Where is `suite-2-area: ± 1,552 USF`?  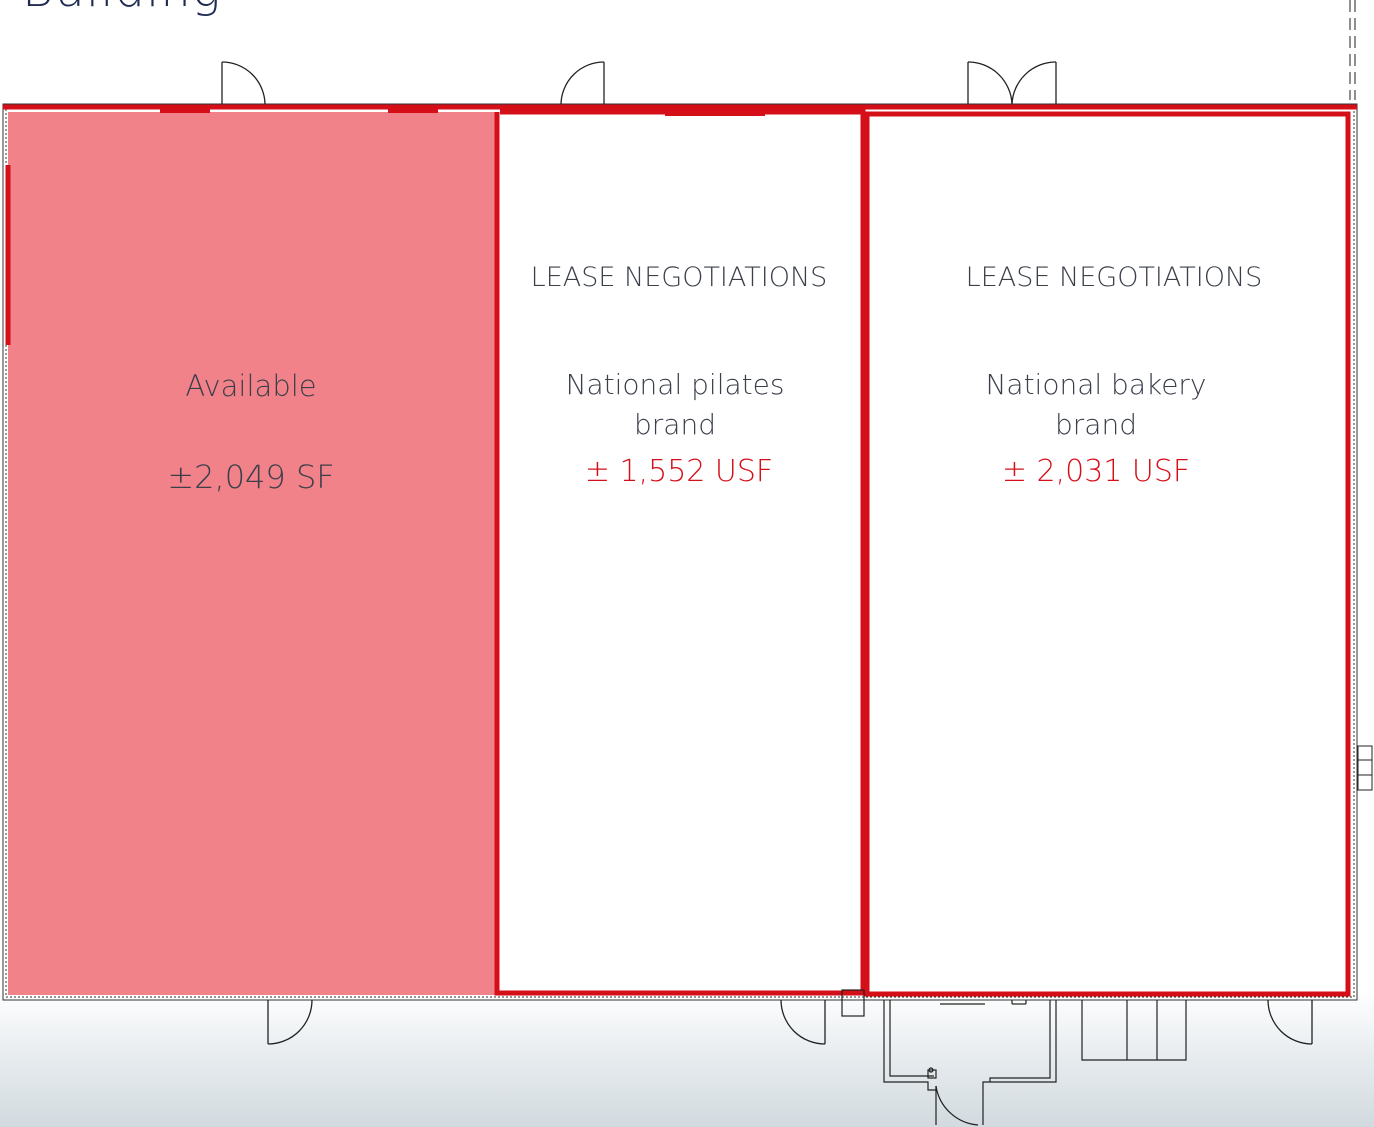
suite-2-area: ± 1,552 USF is located at coordinates (679, 471).